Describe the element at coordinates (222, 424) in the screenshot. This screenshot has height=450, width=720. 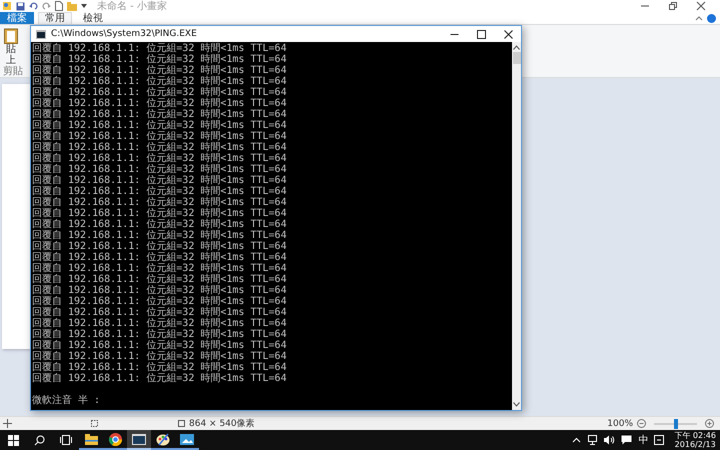
I see `canvas-size: 864 × 540像素` at that location.